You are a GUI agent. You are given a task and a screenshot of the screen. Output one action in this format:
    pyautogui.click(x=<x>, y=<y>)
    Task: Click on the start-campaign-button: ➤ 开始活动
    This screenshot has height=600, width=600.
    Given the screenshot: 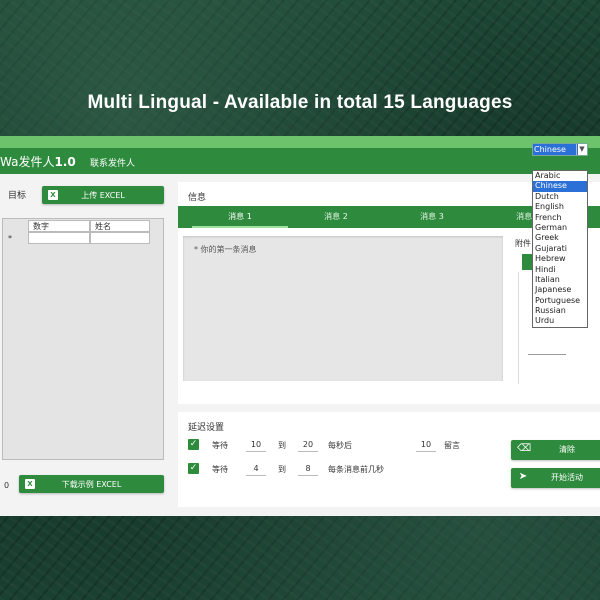 What is the action you would take?
    pyautogui.click(x=555, y=478)
    